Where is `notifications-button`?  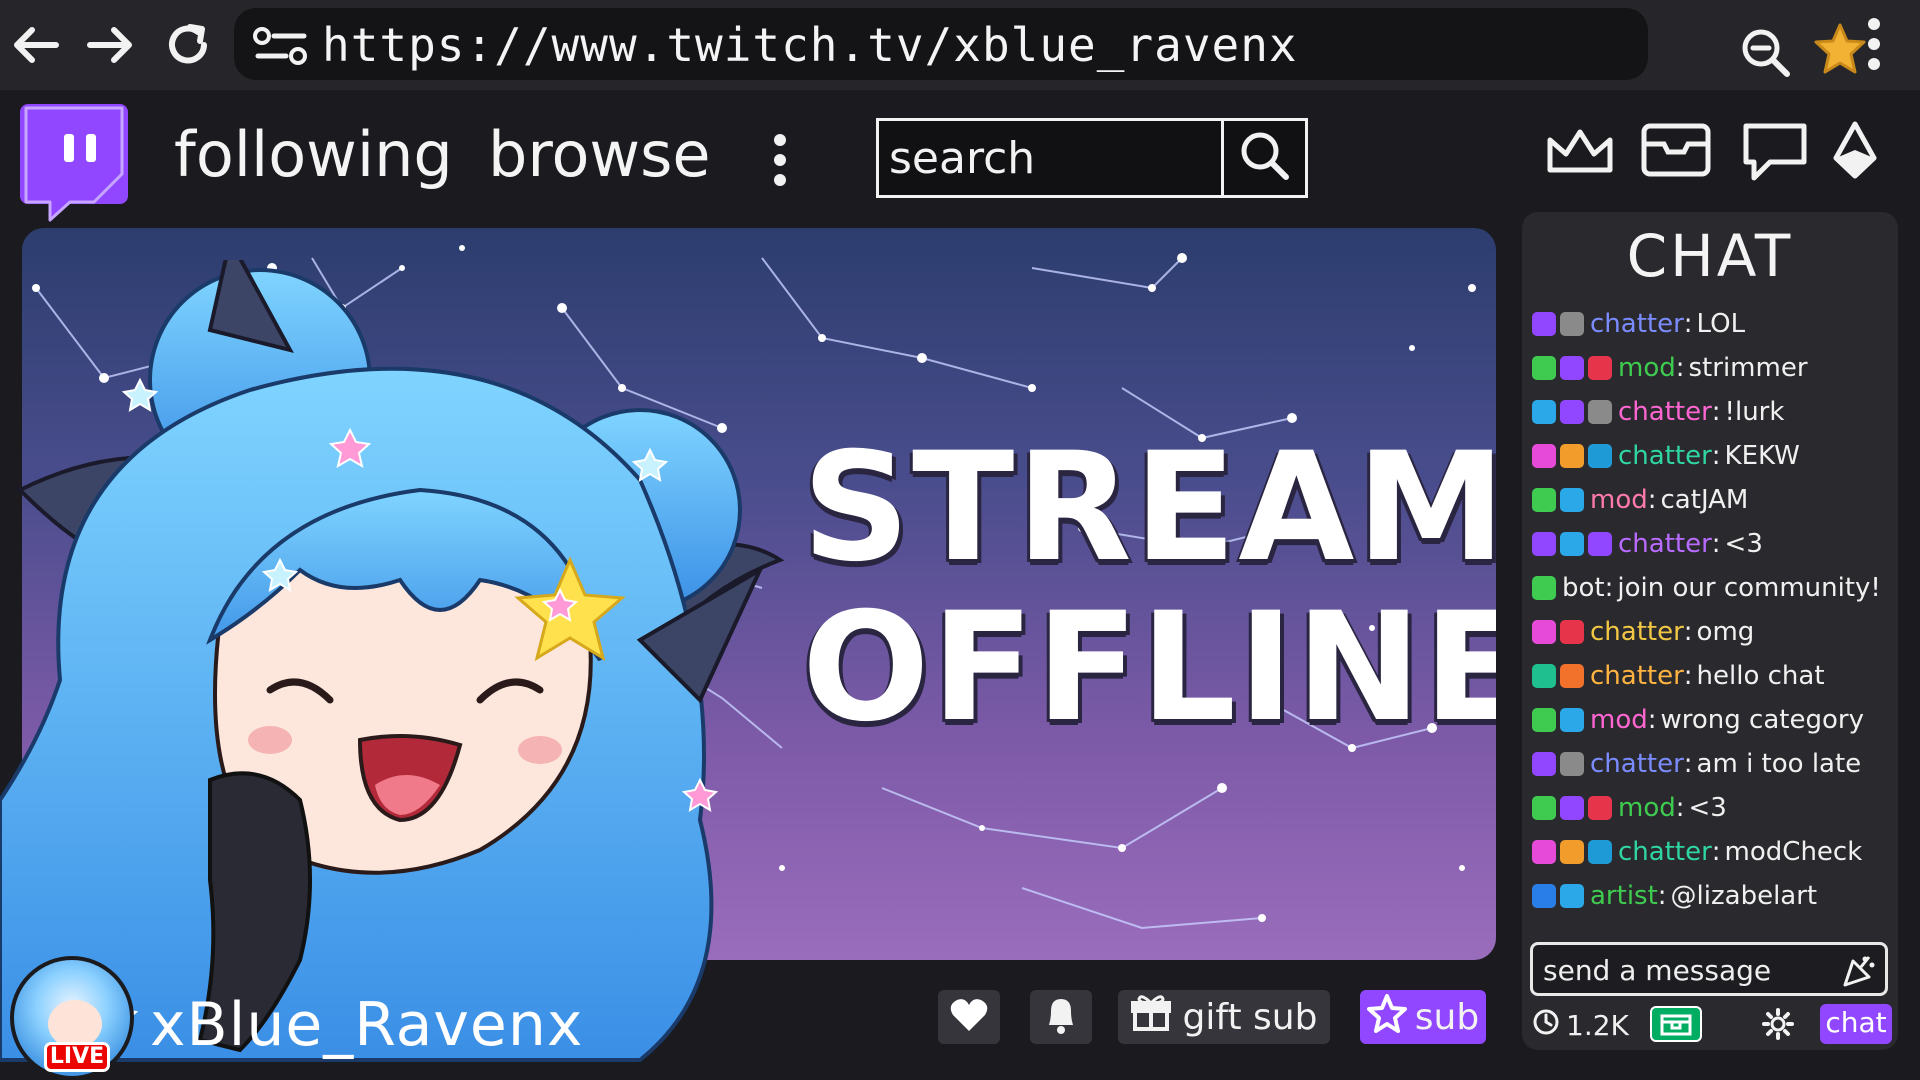 notifications-button is located at coordinates (1061, 1017).